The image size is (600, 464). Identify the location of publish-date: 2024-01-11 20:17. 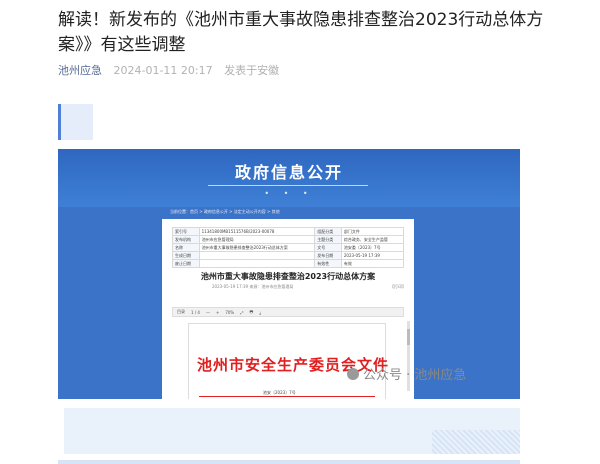
(163, 70).